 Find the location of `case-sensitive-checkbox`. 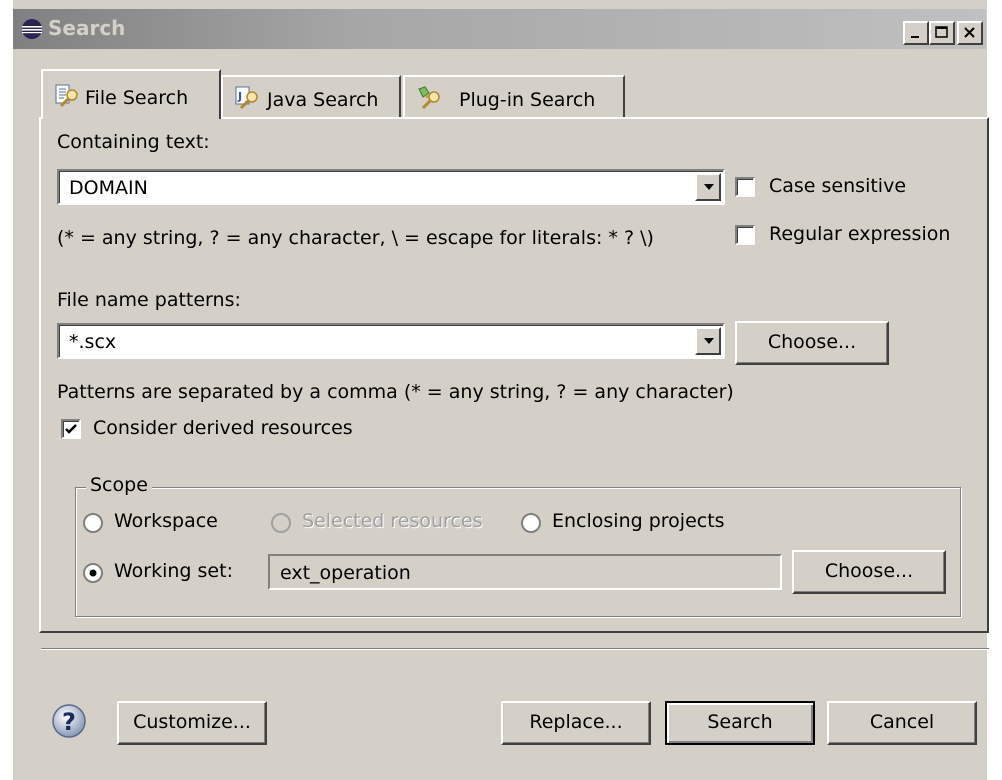

case-sensitive-checkbox is located at coordinates (745, 187).